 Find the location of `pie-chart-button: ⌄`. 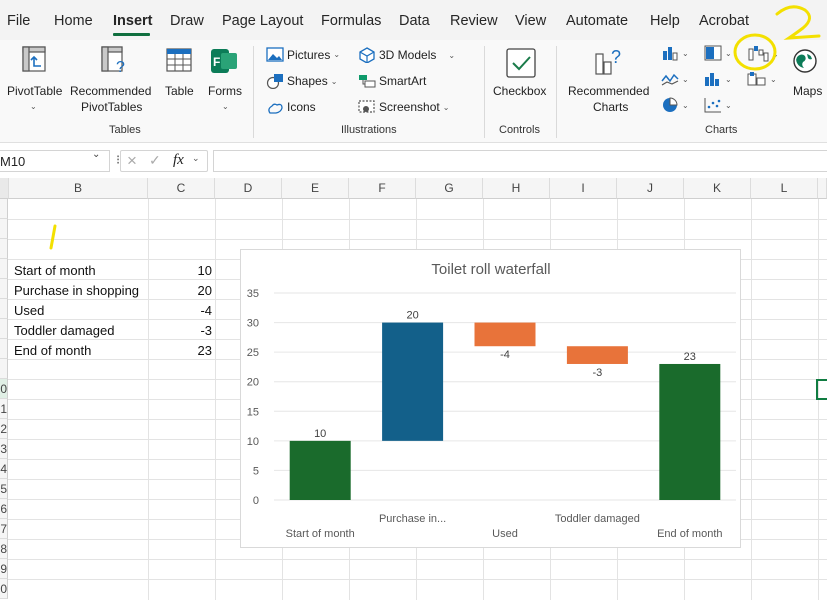

pie-chart-button: ⌄ is located at coordinates (675, 105).